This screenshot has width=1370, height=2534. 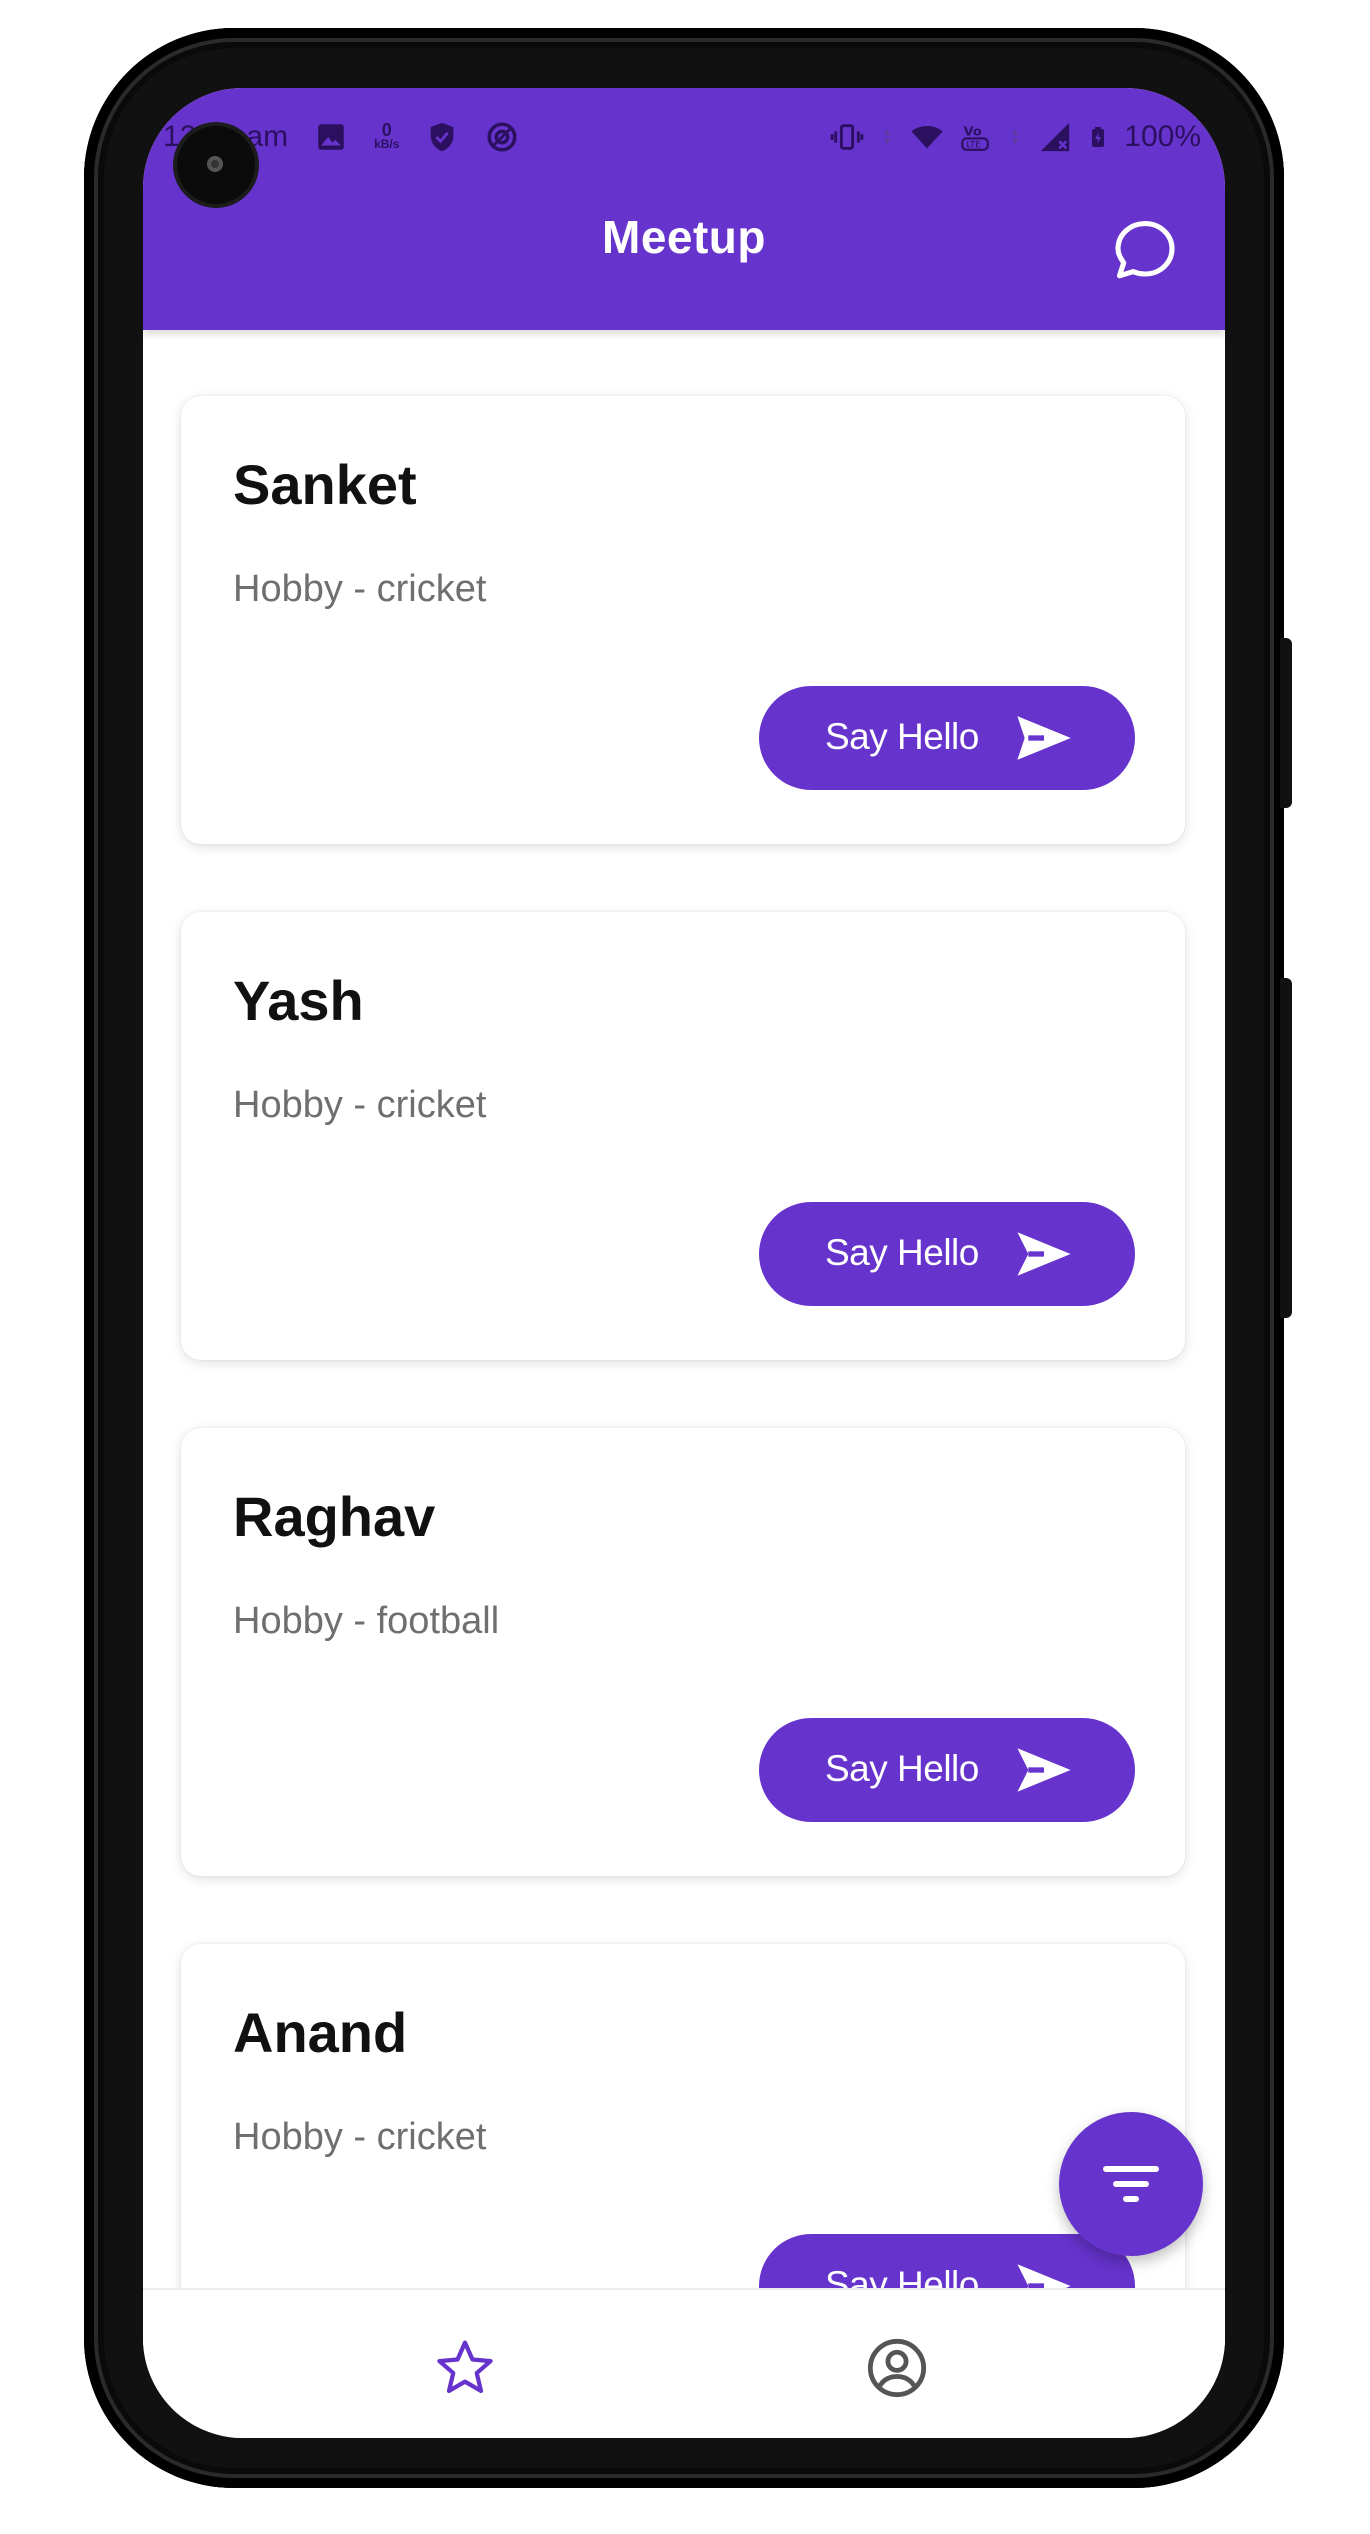 I want to click on user-card: Raghav Hobby - football Say Hello, so click(x=683, y=1652).